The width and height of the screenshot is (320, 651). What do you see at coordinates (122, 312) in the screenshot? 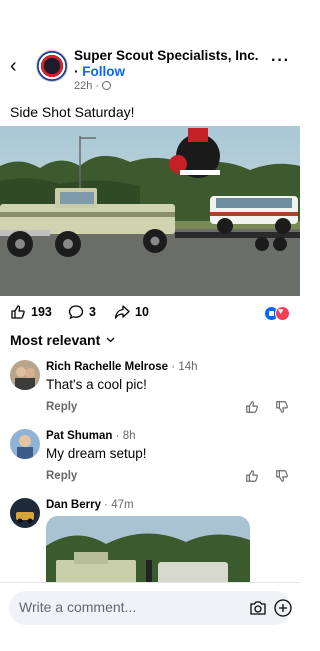
I see `share-arrow-icon` at bounding box center [122, 312].